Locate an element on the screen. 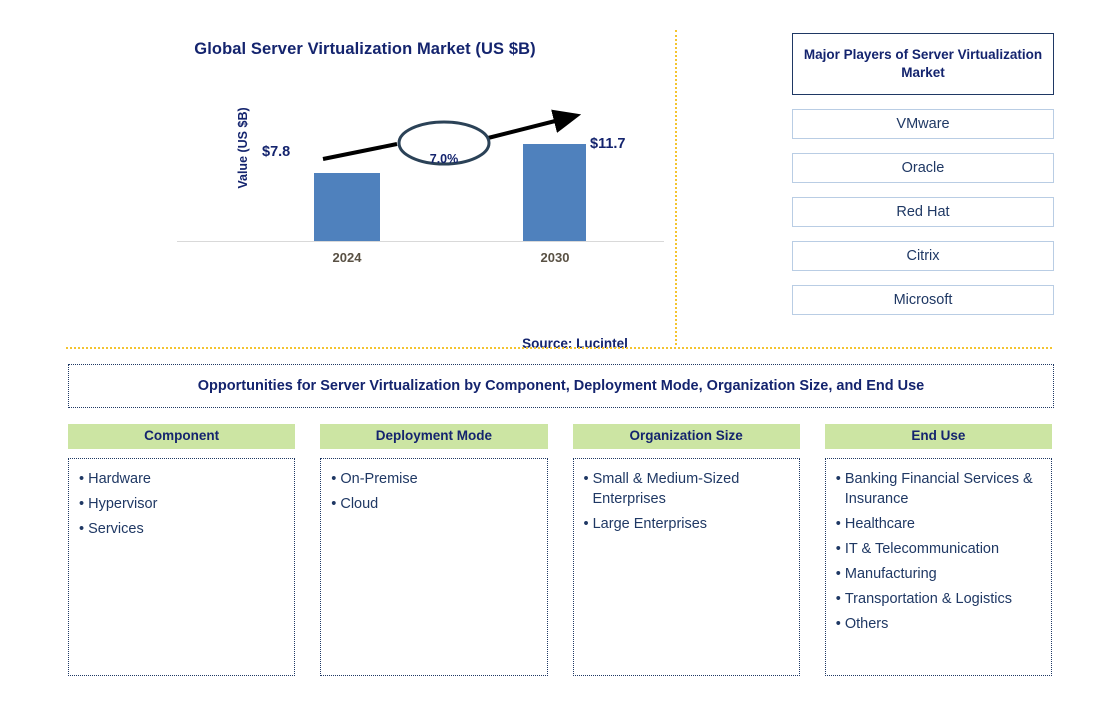 Image resolution: width=1117 pixels, height=723 pixels. x-tick-label-2030: 2030 is located at coordinates (555, 257).